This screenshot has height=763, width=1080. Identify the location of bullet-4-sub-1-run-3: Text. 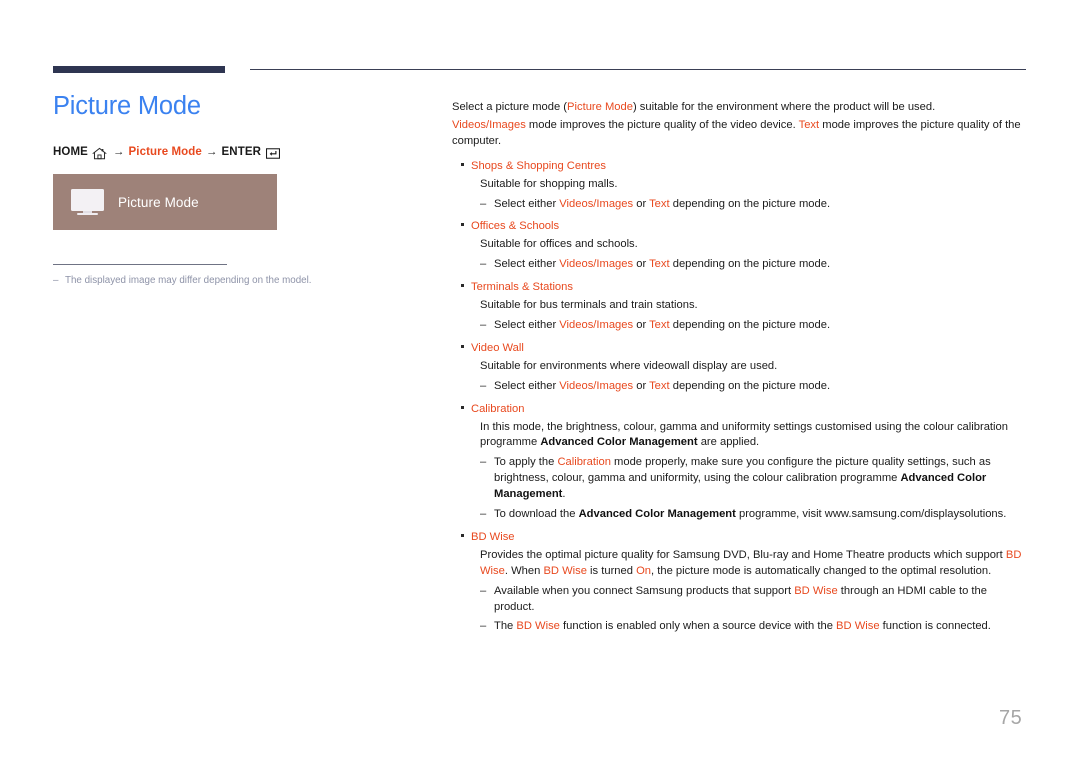
(659, 386).